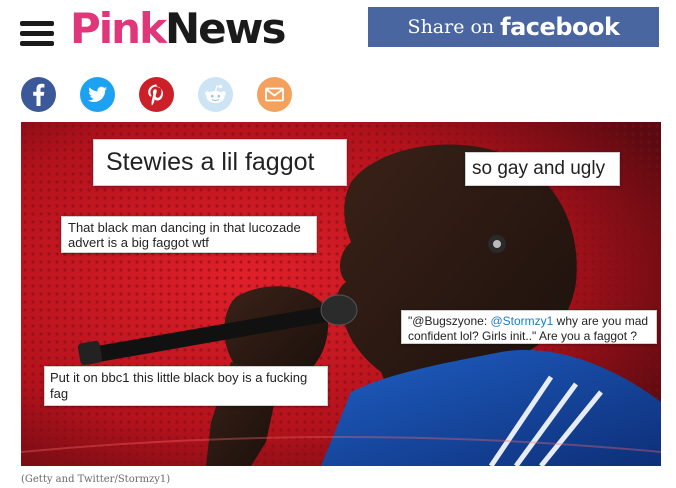 The width and height of the screenshot is (676, 488). Describe the element at coordinates (449, 321) in the screenshot. I see `quote-prefix: "@Bugszyone:` at that location.